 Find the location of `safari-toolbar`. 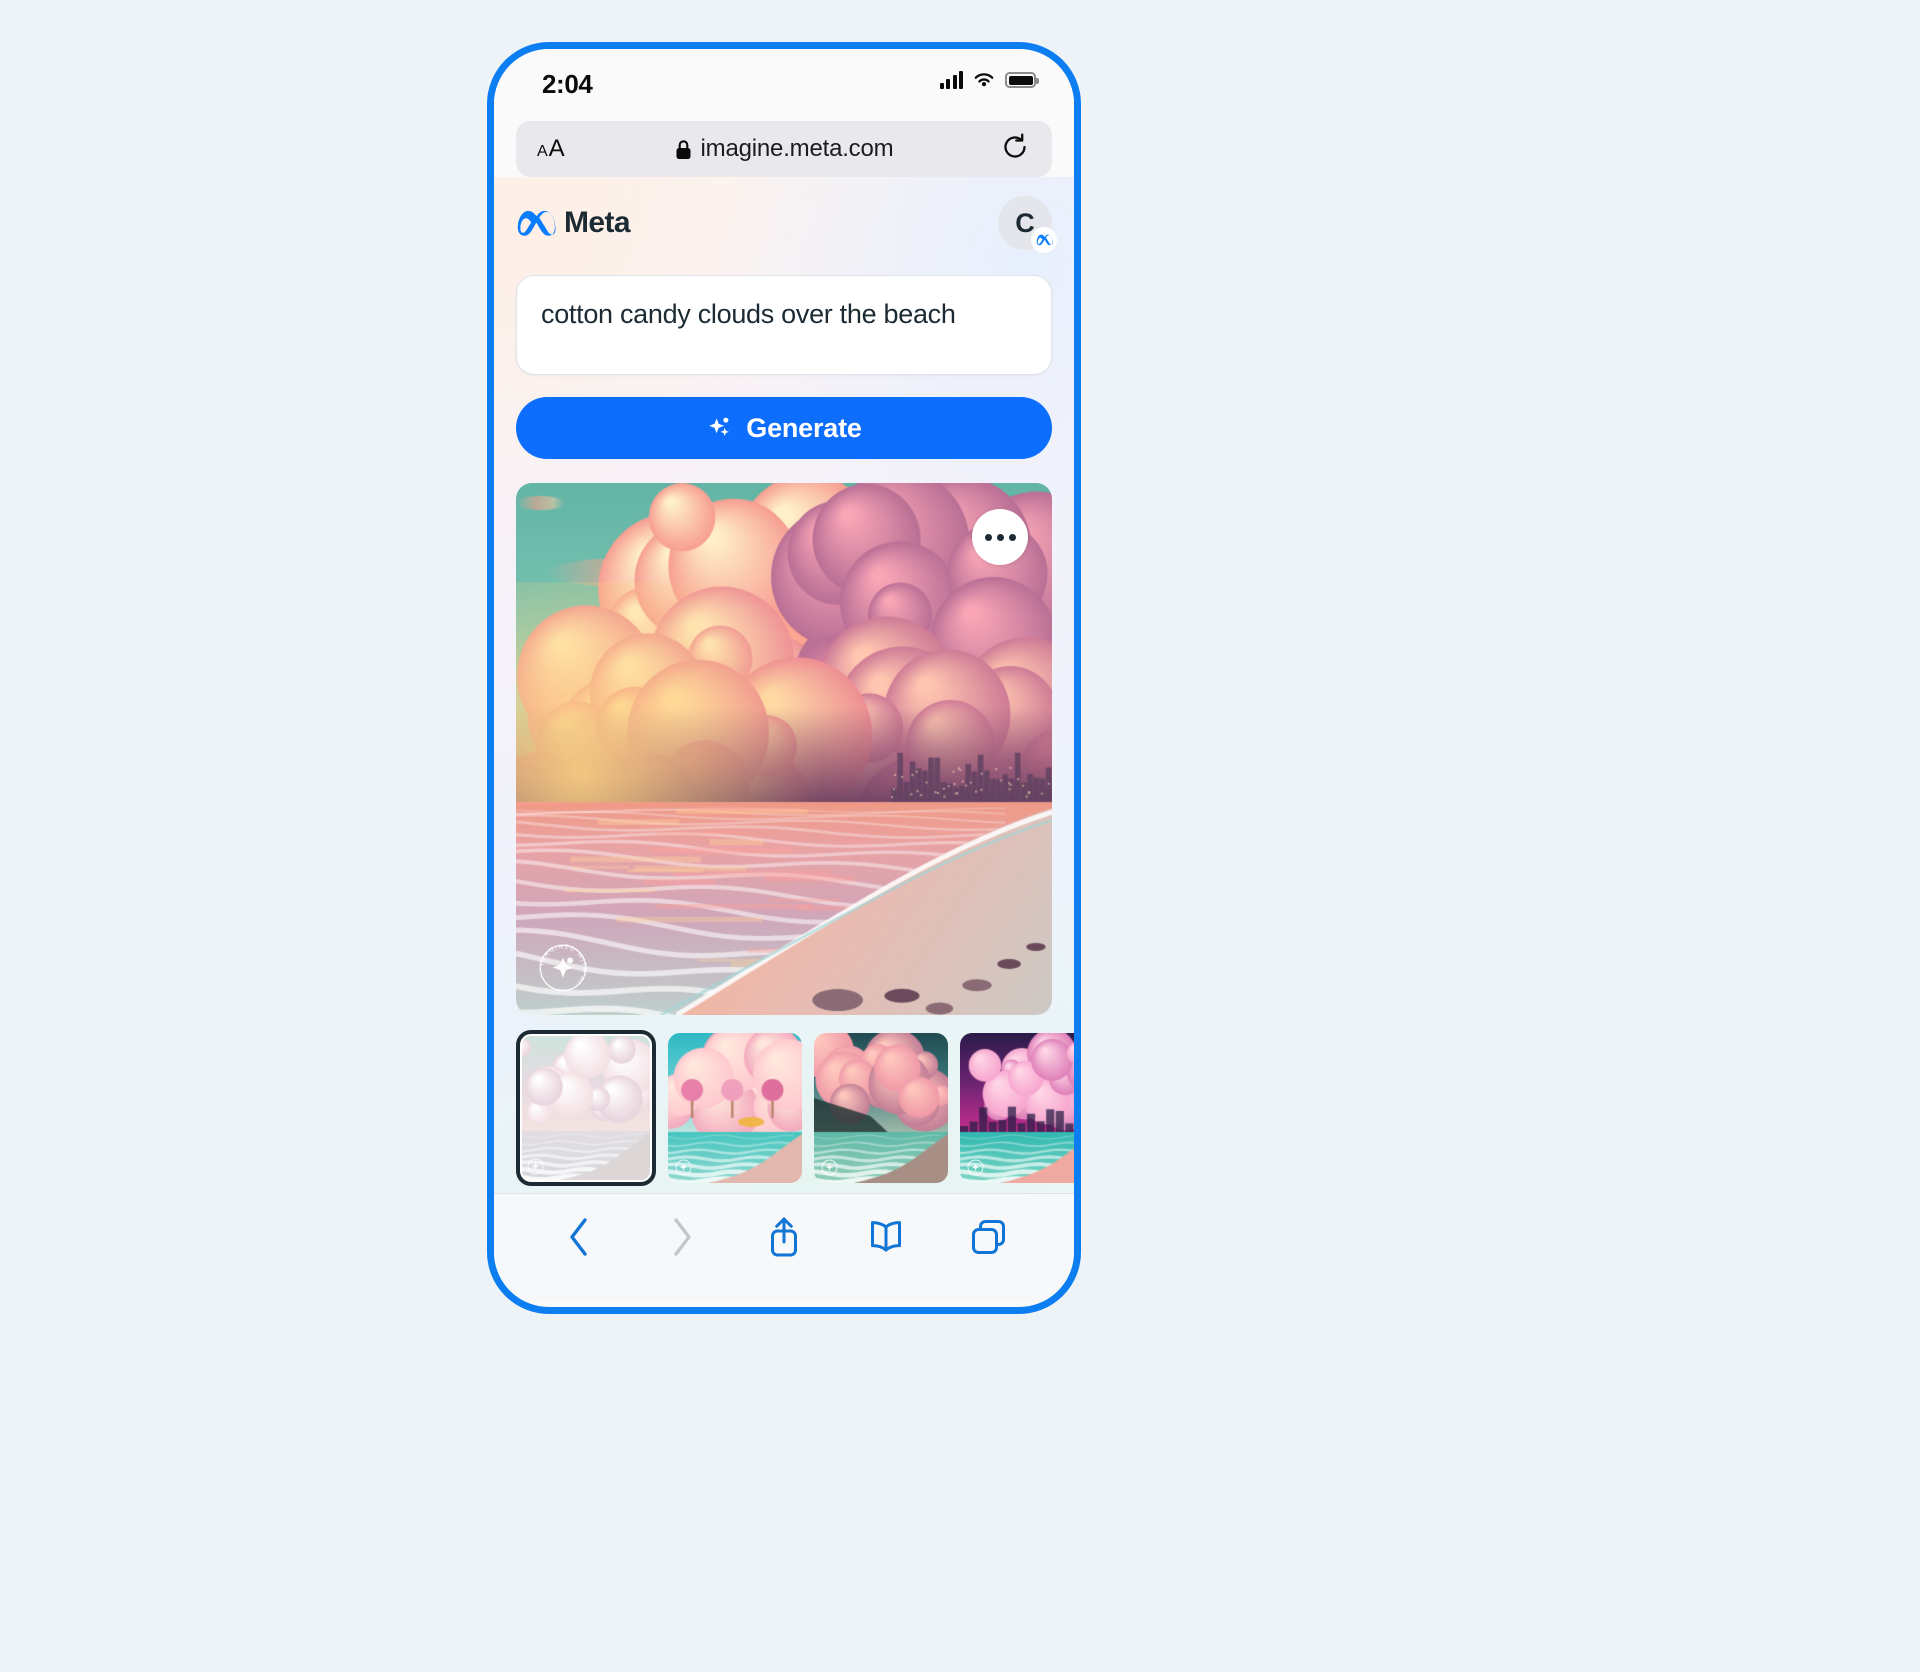

safari-toolbar is located at coordinates (784, 1247).